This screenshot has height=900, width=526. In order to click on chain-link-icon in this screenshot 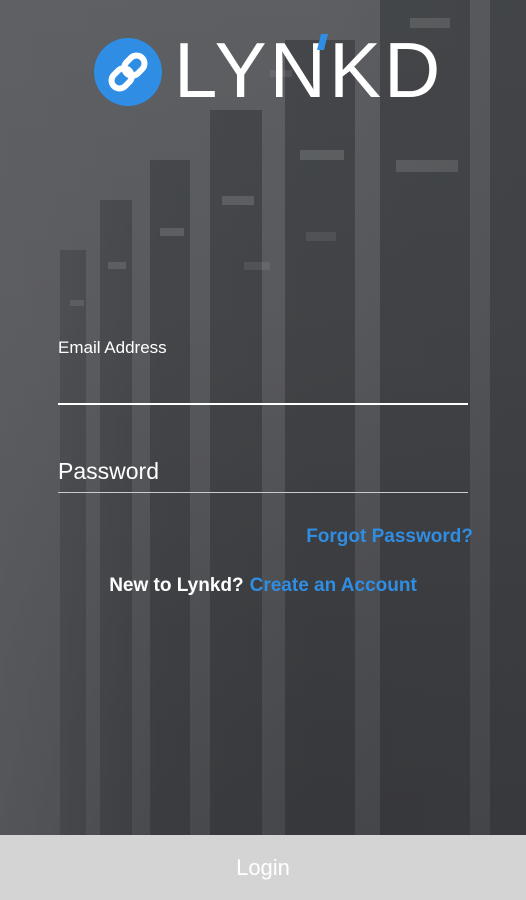, I will do `click(128, 72)`.